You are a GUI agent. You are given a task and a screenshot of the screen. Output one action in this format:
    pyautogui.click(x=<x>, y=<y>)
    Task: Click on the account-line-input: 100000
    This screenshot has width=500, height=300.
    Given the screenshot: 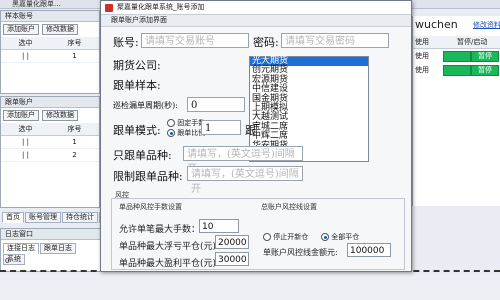 What is the action you would take?
    pyautogui.click(x=369, y=250)
    